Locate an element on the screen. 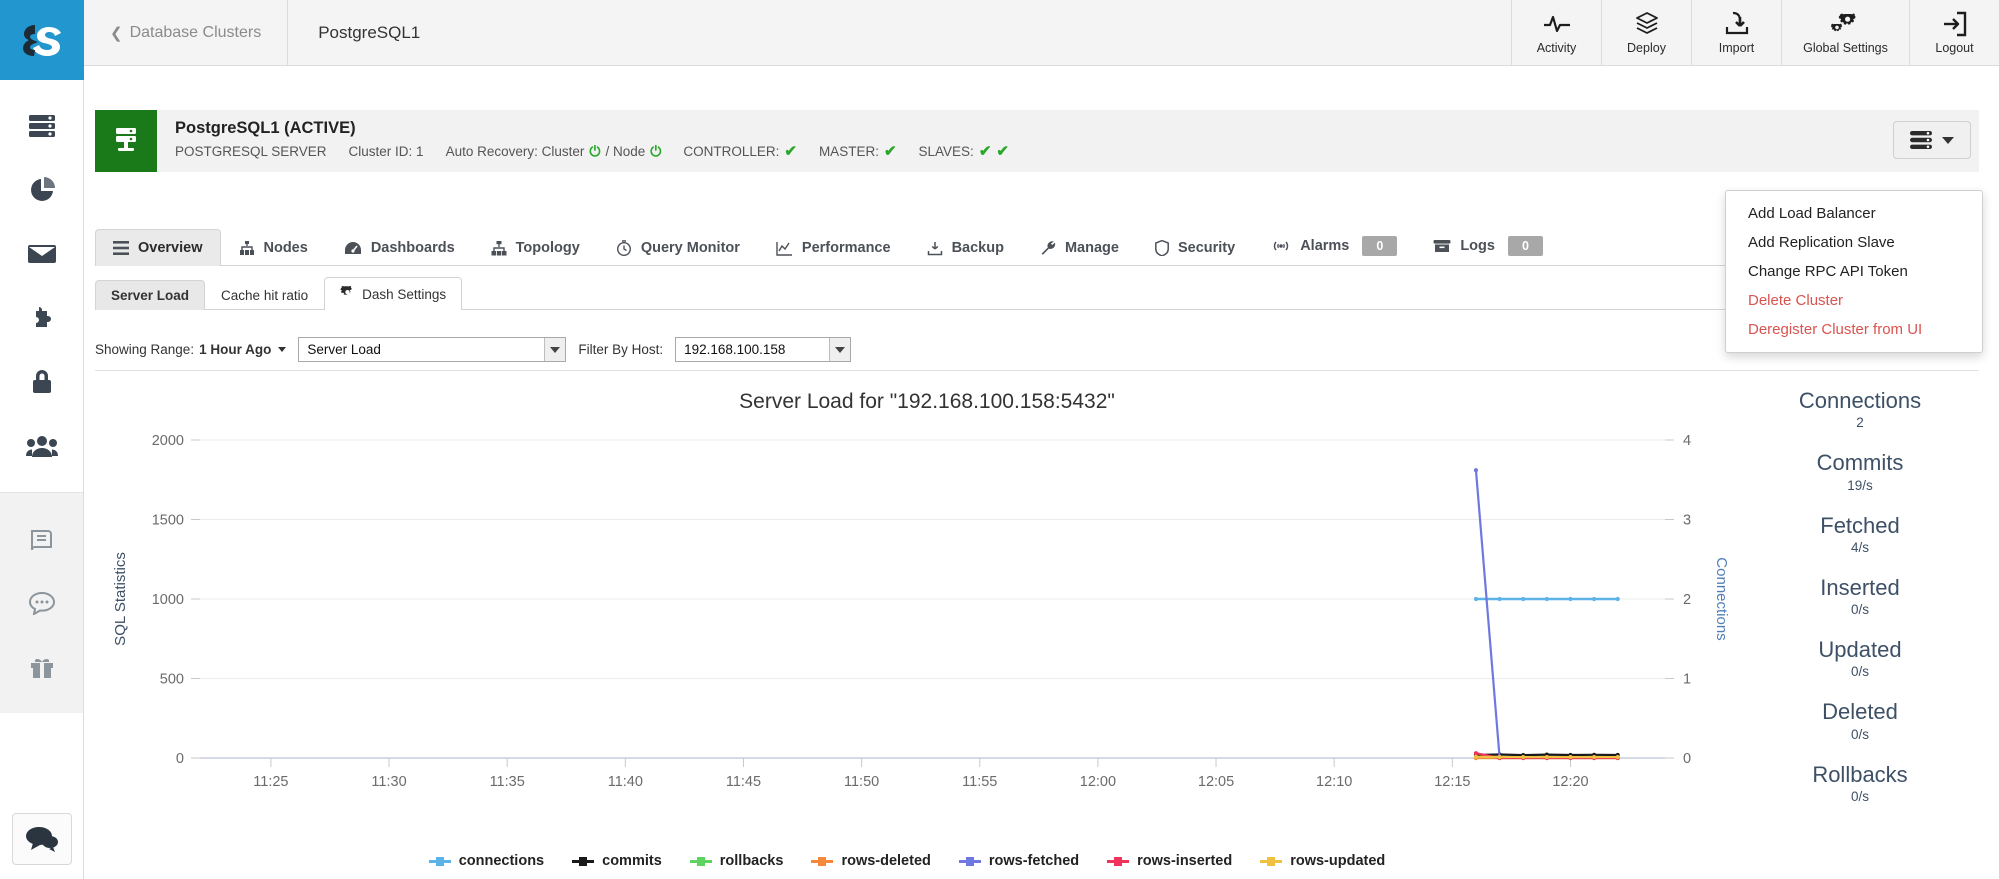 This screenshot has height=879, width=1999. topnav-activity-label: Activity is located at coordinates (1556, 47).